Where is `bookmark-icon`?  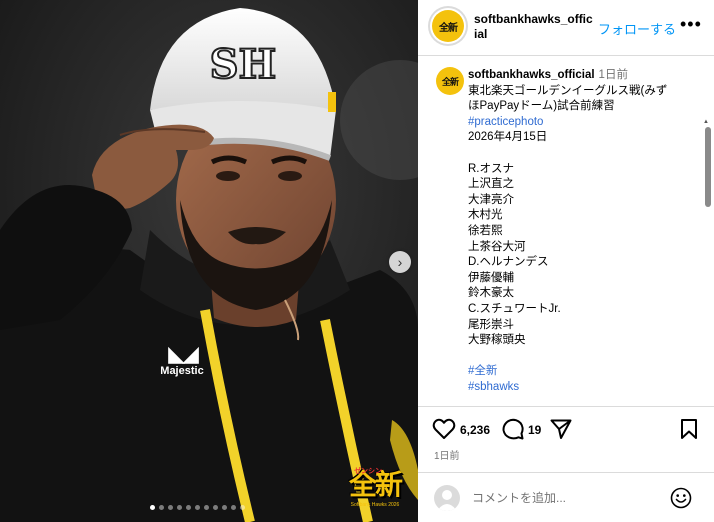 bookmark-icon is located at coordinates (689, 429).